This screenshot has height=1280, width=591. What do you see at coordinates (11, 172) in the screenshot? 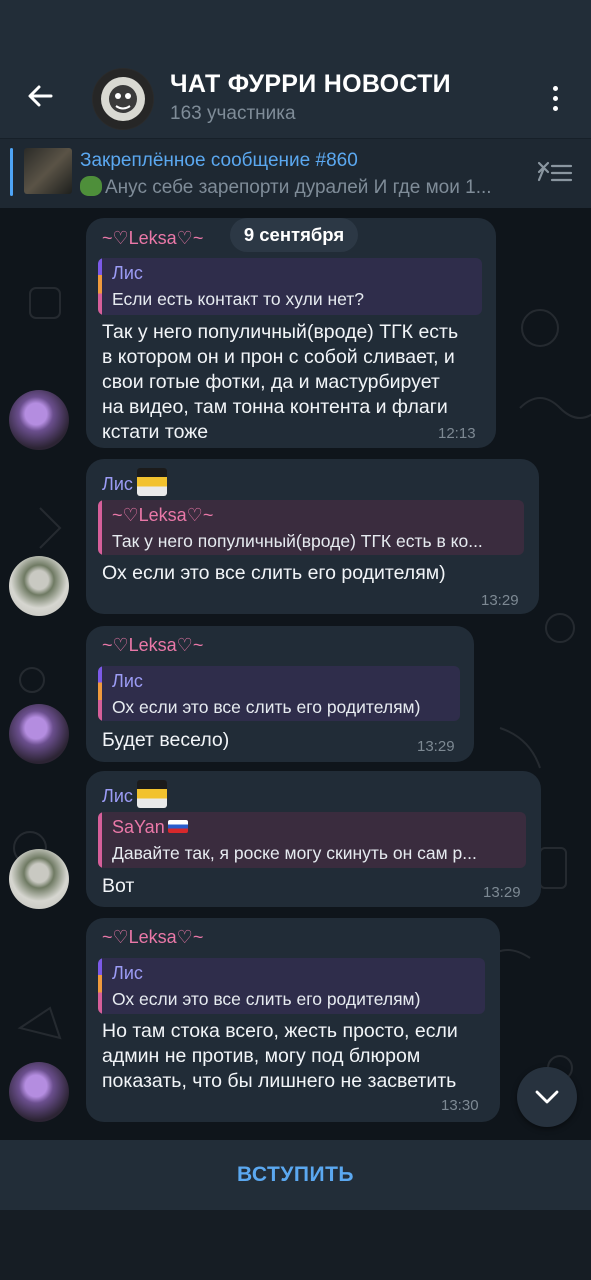
I see `pinned-indicator` at bounding box center [11, 172].